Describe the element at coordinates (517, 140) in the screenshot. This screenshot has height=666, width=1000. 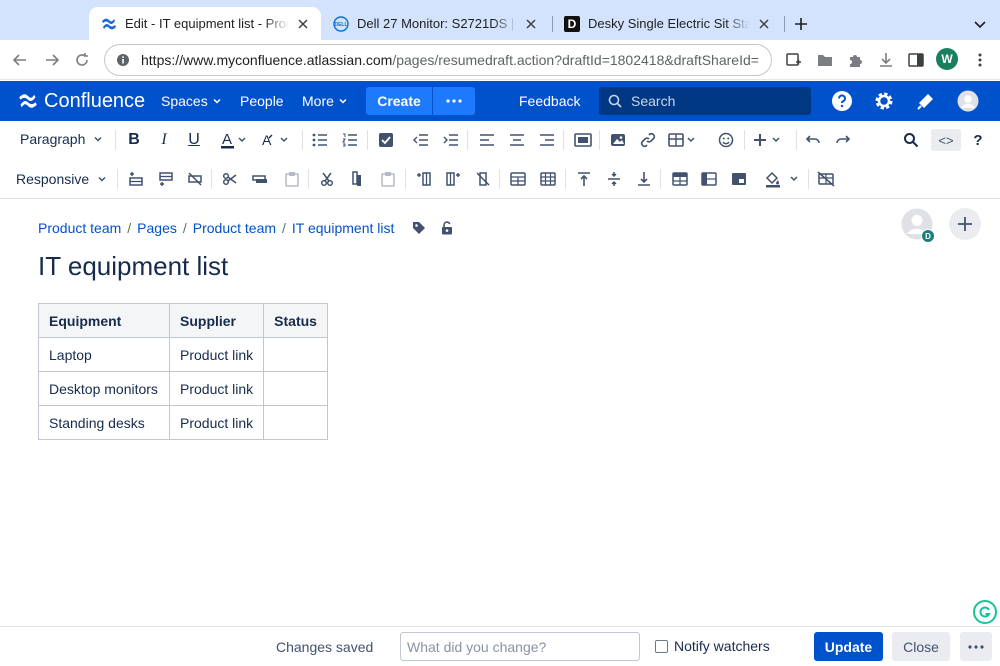
I see `align-center-icon` at that location.